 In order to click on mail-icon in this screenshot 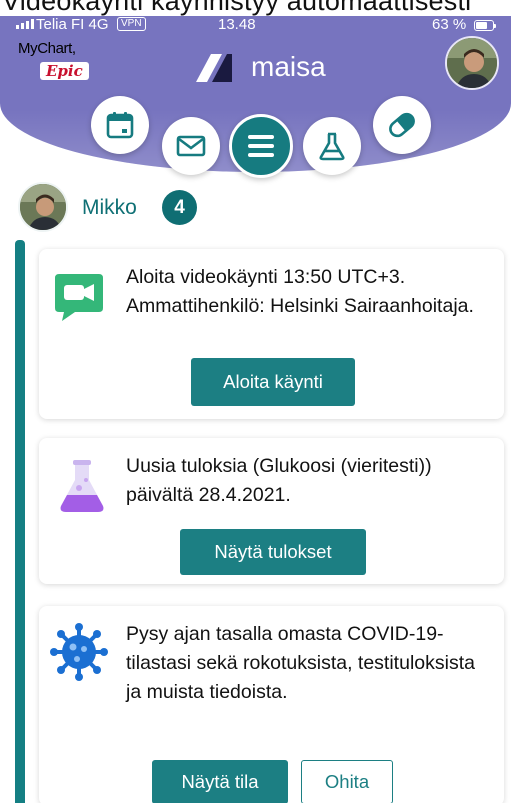, I will do `click(191, 146)`.